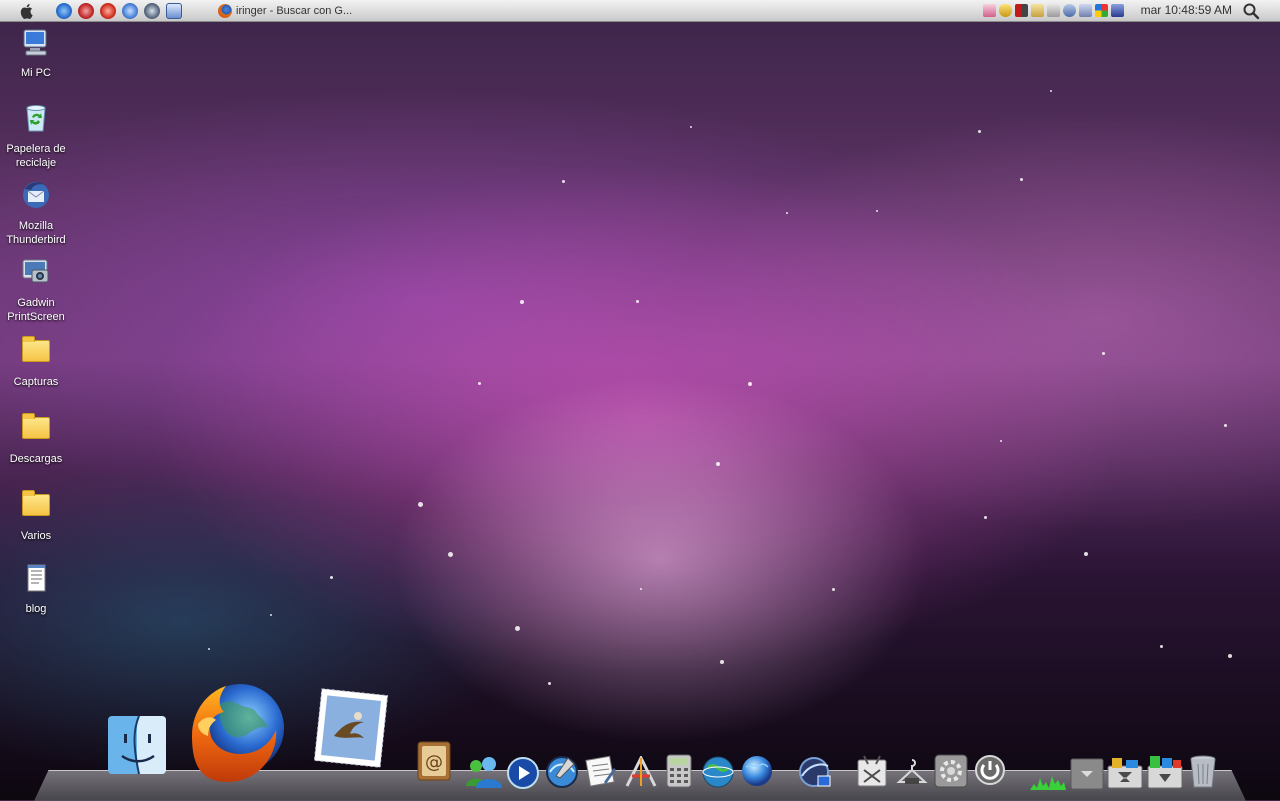 The width and height of the screenshot is (1280, 801). What do you see at coordinates (1005, 10) in the screenshot?
I see `security-icon` at bounding box center [1005, 10].